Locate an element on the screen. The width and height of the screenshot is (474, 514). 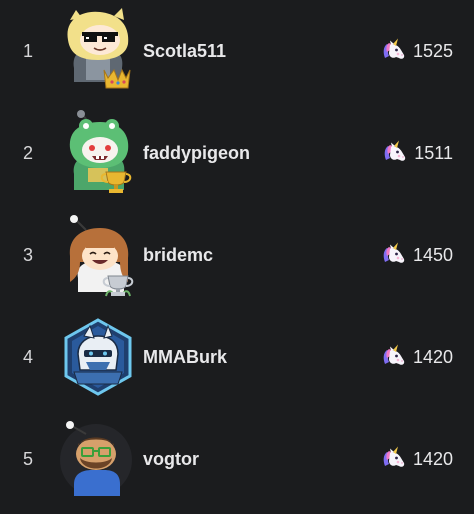
username: Scotla511 is located at coordinates (184, 51).